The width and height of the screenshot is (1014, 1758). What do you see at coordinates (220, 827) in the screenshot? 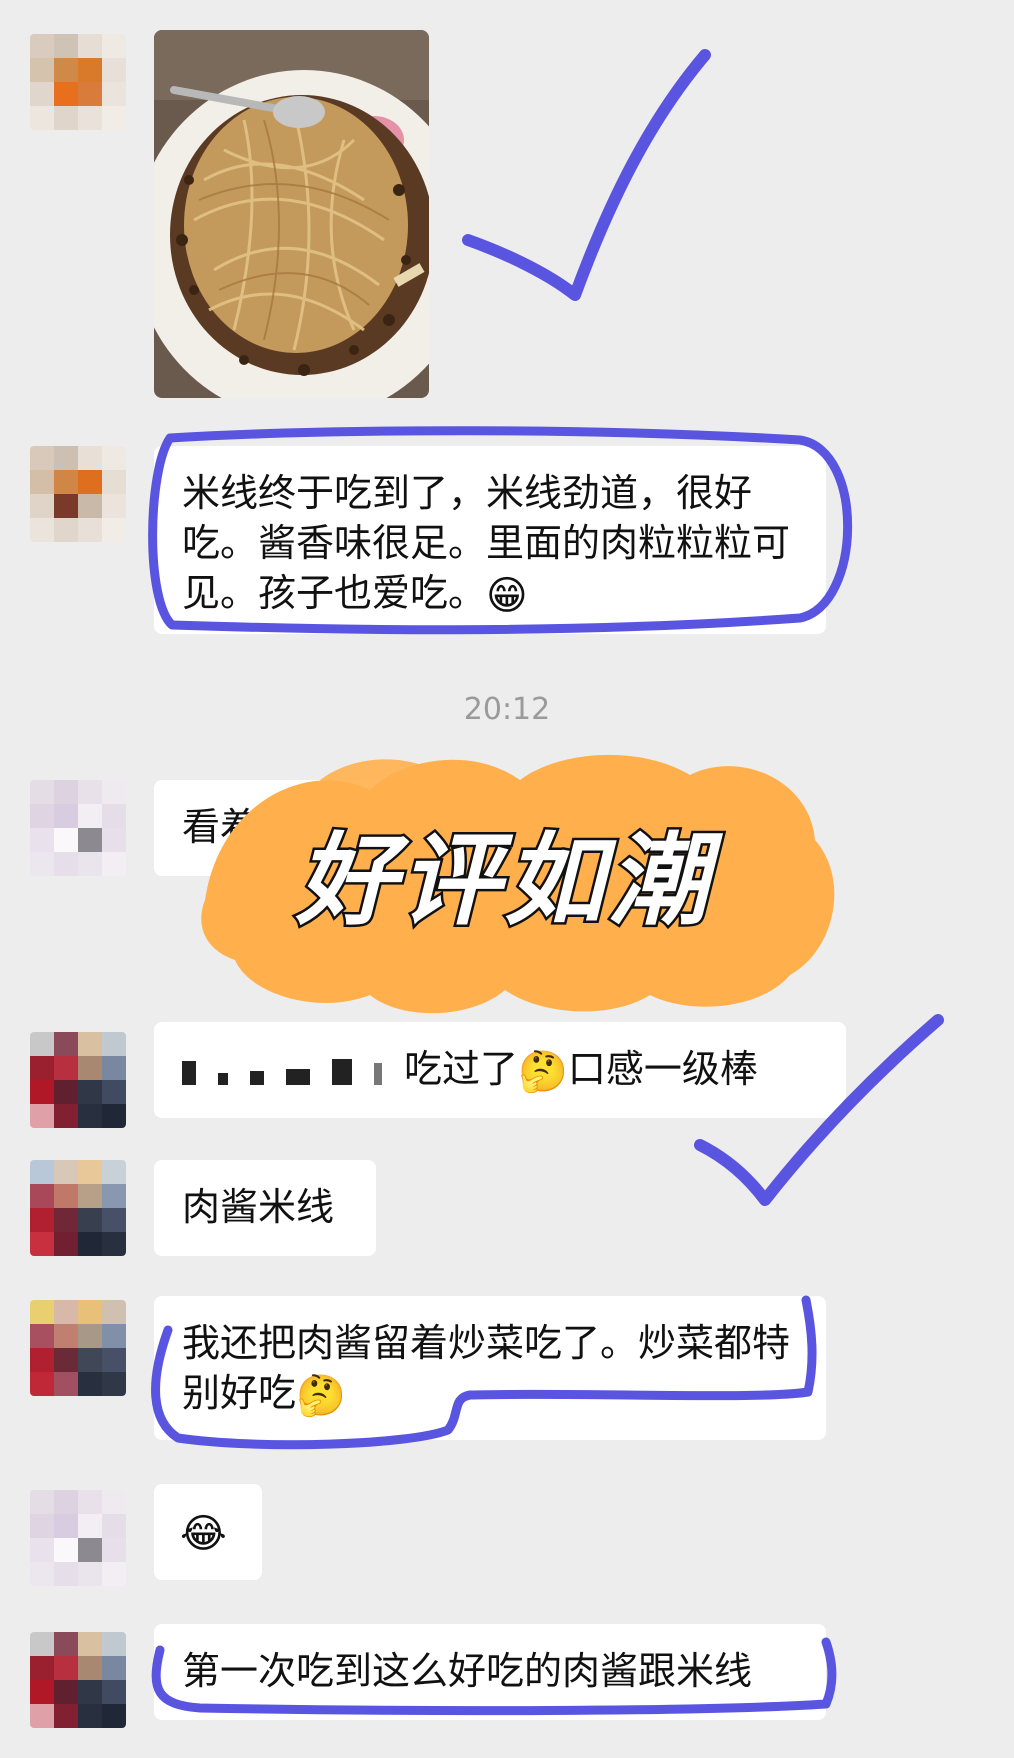
I see `message-text: 看着` at bounding box center [220, 827].